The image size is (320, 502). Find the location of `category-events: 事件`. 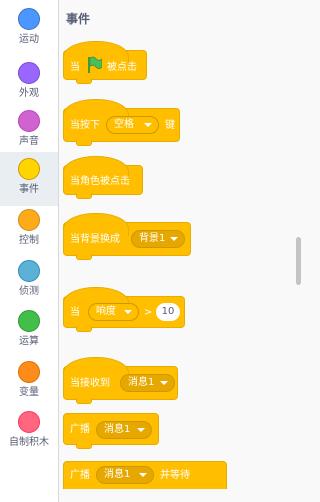

category-events: 事件 is located at coordinates (29, 179).